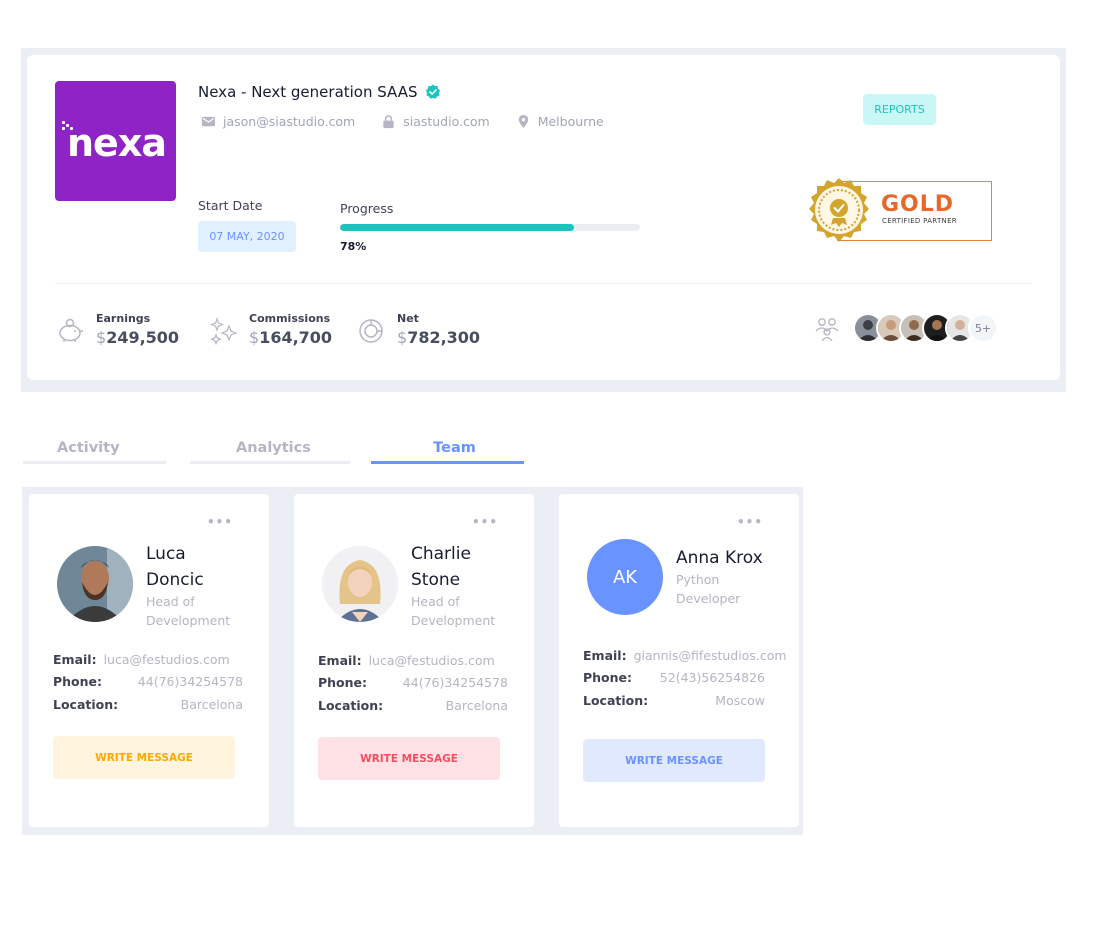  I want to click on progress-value: 78%, so click(353, 246).